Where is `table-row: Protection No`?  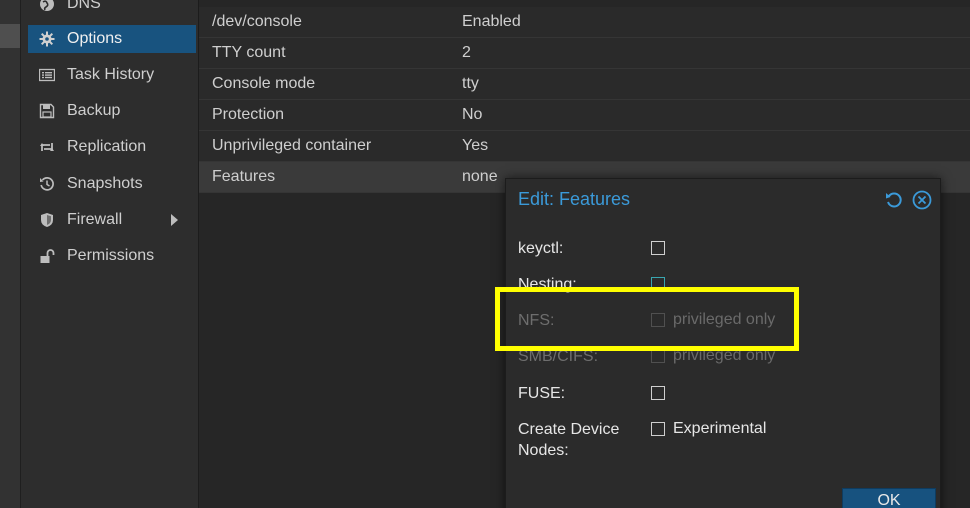
table-row: Protection No is located at coordinates (584, 115).